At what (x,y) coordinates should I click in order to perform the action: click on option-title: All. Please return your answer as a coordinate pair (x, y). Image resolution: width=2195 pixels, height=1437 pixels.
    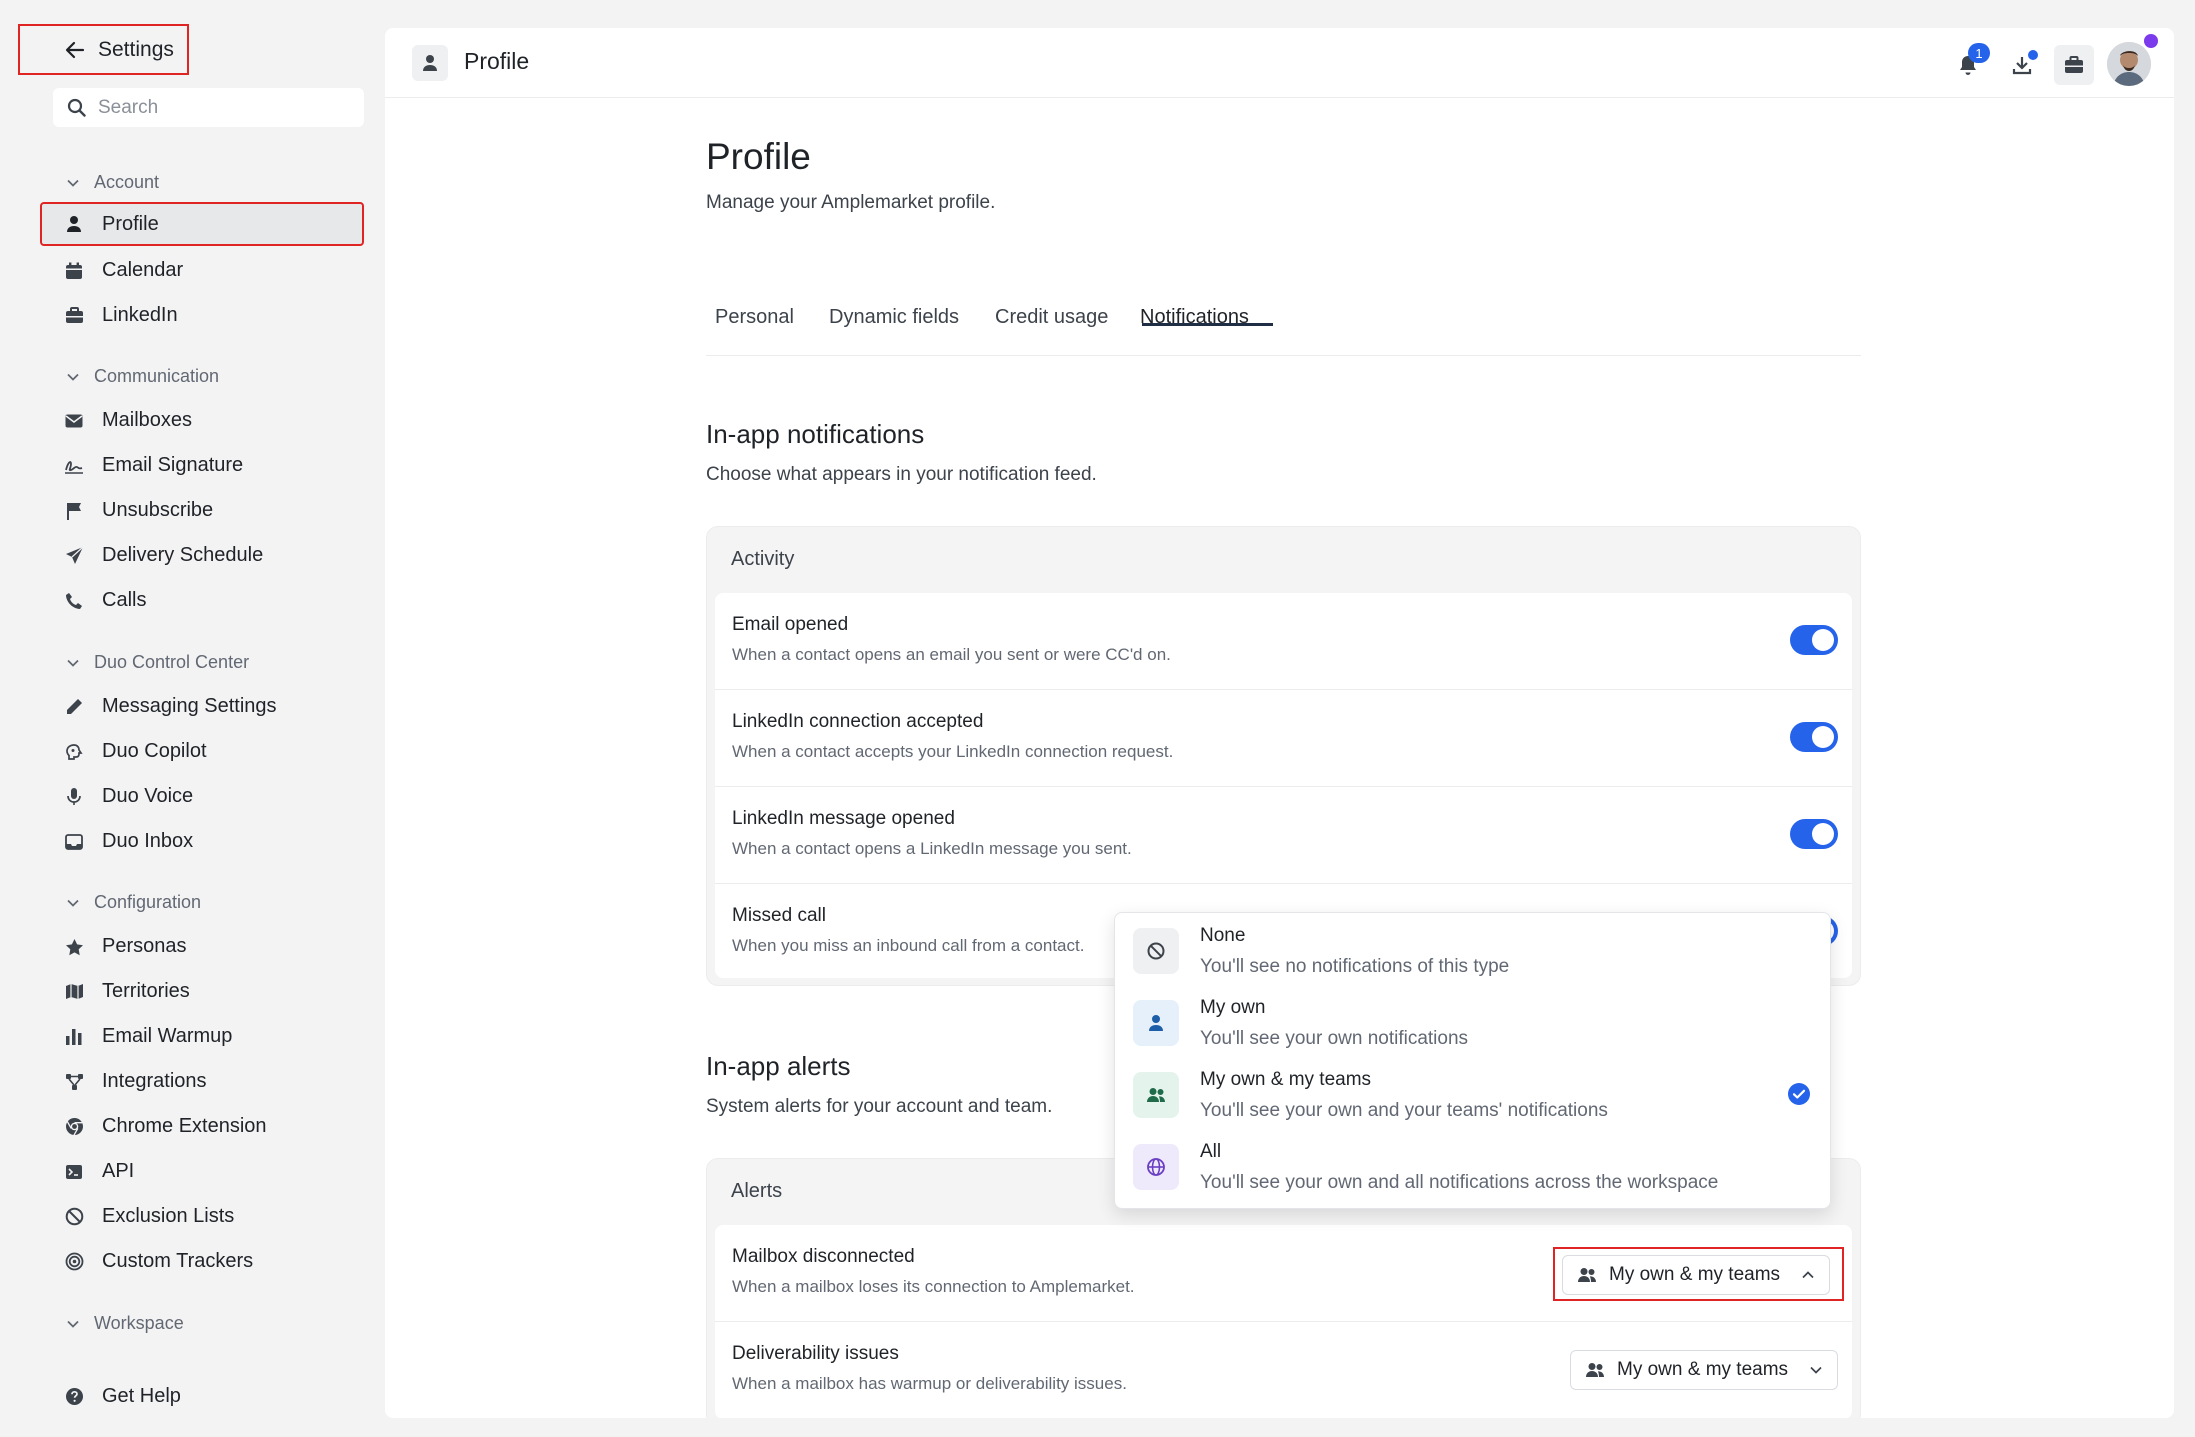
    Looking at the image, I should click on (1211, 1151).